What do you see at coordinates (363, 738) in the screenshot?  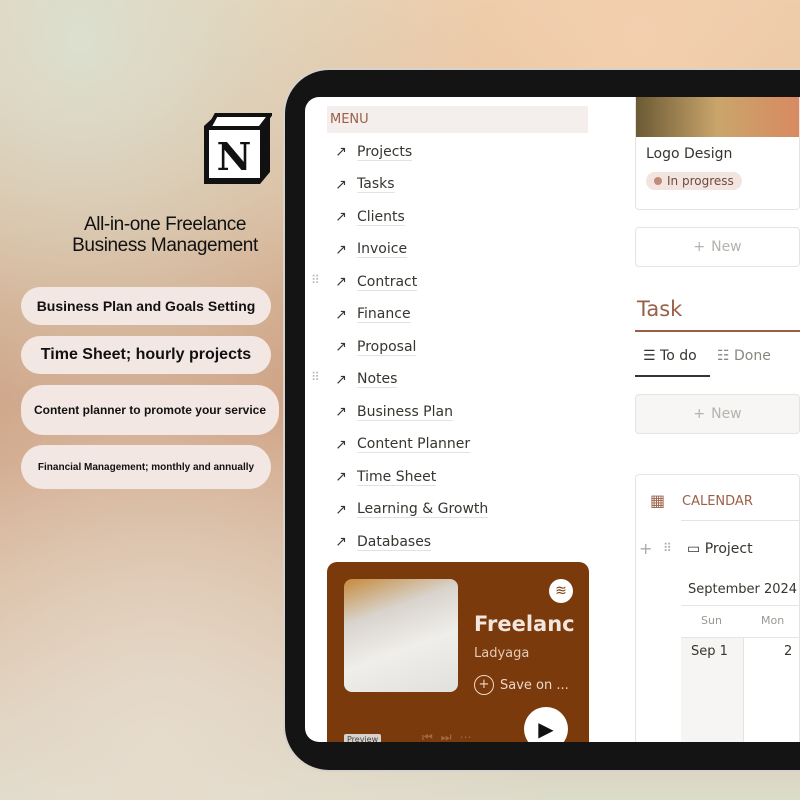 I see `preview-badge: Preview` at bounding box center [363, 738].